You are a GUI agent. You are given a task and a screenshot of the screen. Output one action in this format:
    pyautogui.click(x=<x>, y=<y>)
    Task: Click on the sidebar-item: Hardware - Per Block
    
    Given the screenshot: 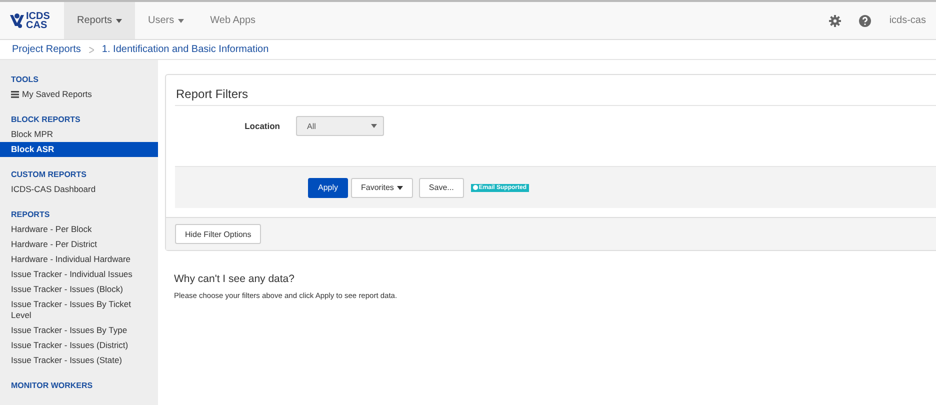 What is the action you would take?
    pyautogui.click(x=79, y=229)
    